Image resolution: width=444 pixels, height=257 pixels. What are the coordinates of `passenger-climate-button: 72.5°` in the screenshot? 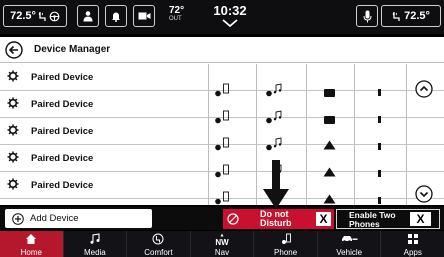 It's located at (411, 16).